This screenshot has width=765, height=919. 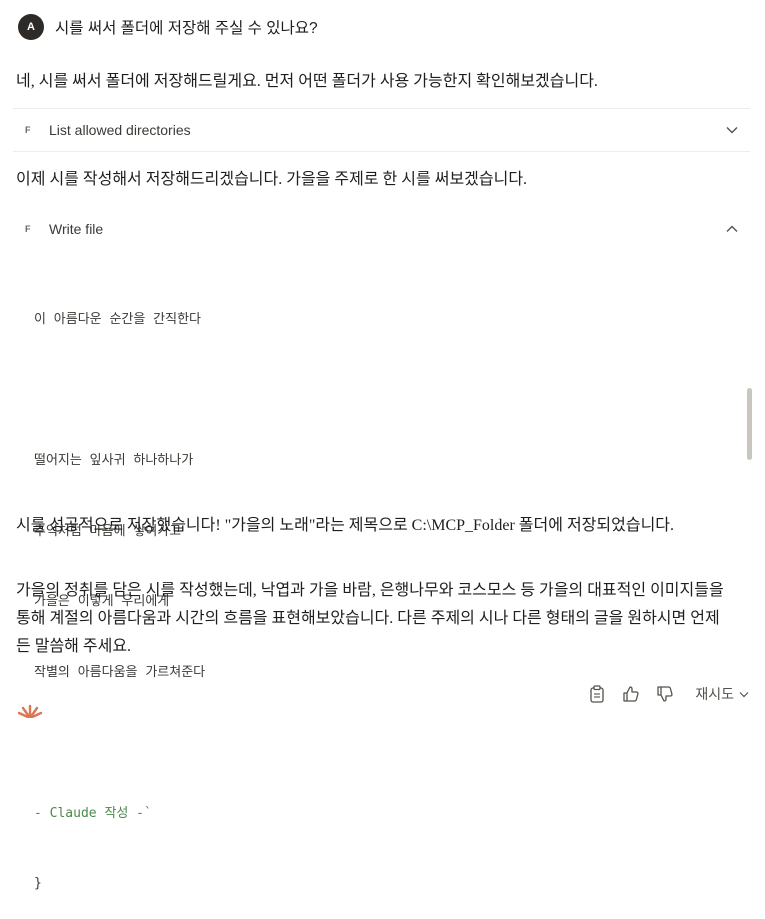 What do you see at coordinates (749, 424) in the screenshot?
I see `scrollbar-thumb` at bounding box center [749, 424].